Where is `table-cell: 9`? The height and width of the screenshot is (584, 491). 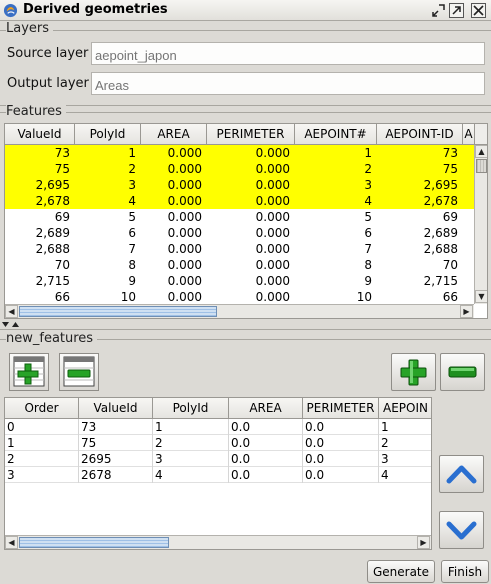 table-cell: 9 is located at coordinates (132, 281).